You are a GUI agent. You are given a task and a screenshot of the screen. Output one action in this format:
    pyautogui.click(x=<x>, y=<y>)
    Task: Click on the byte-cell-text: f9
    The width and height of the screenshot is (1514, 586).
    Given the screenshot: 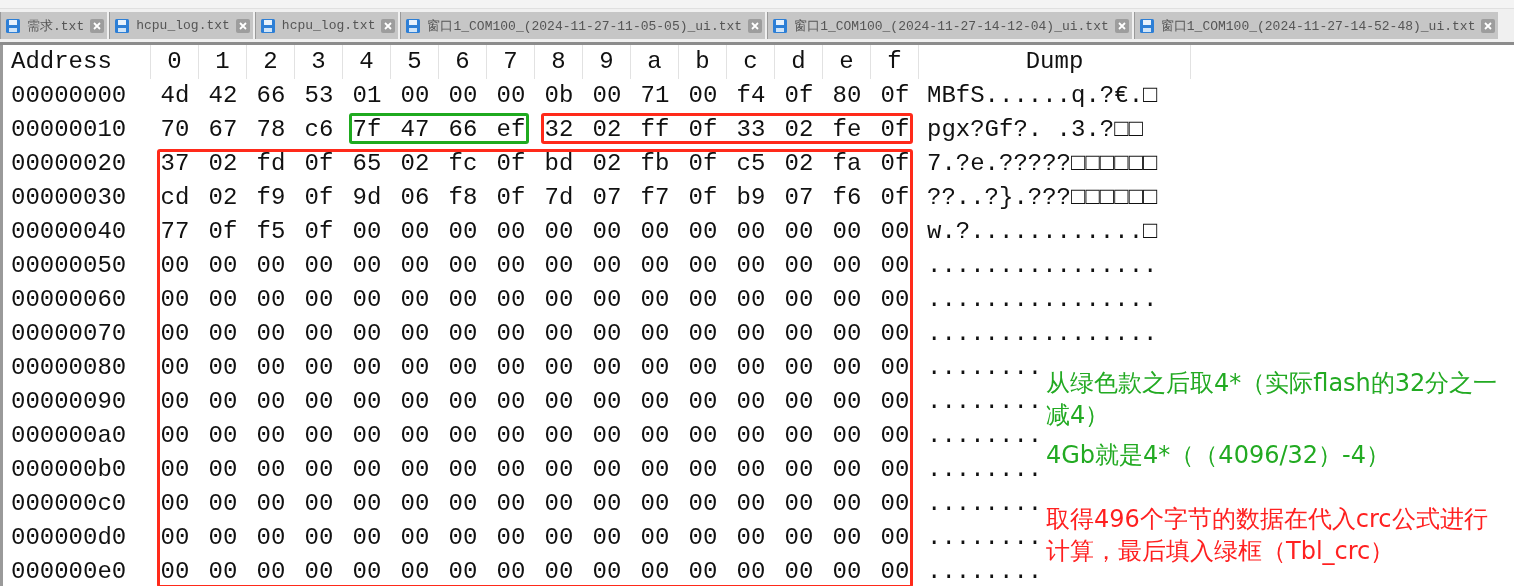 What is the action you would take?
    pyautogui.click(x=271, y=198)
    